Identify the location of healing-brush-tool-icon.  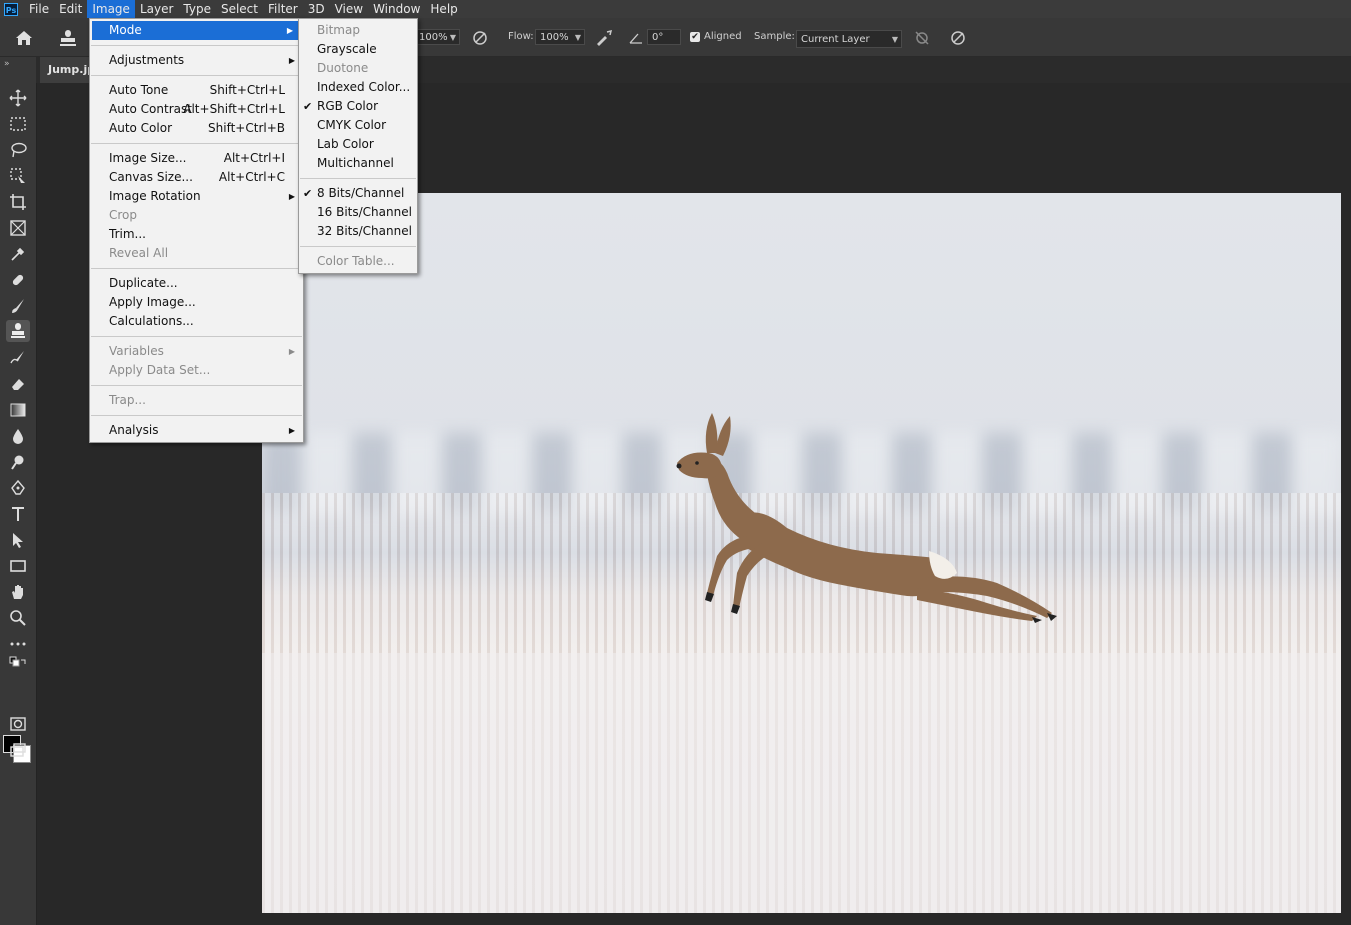
(18, 280).